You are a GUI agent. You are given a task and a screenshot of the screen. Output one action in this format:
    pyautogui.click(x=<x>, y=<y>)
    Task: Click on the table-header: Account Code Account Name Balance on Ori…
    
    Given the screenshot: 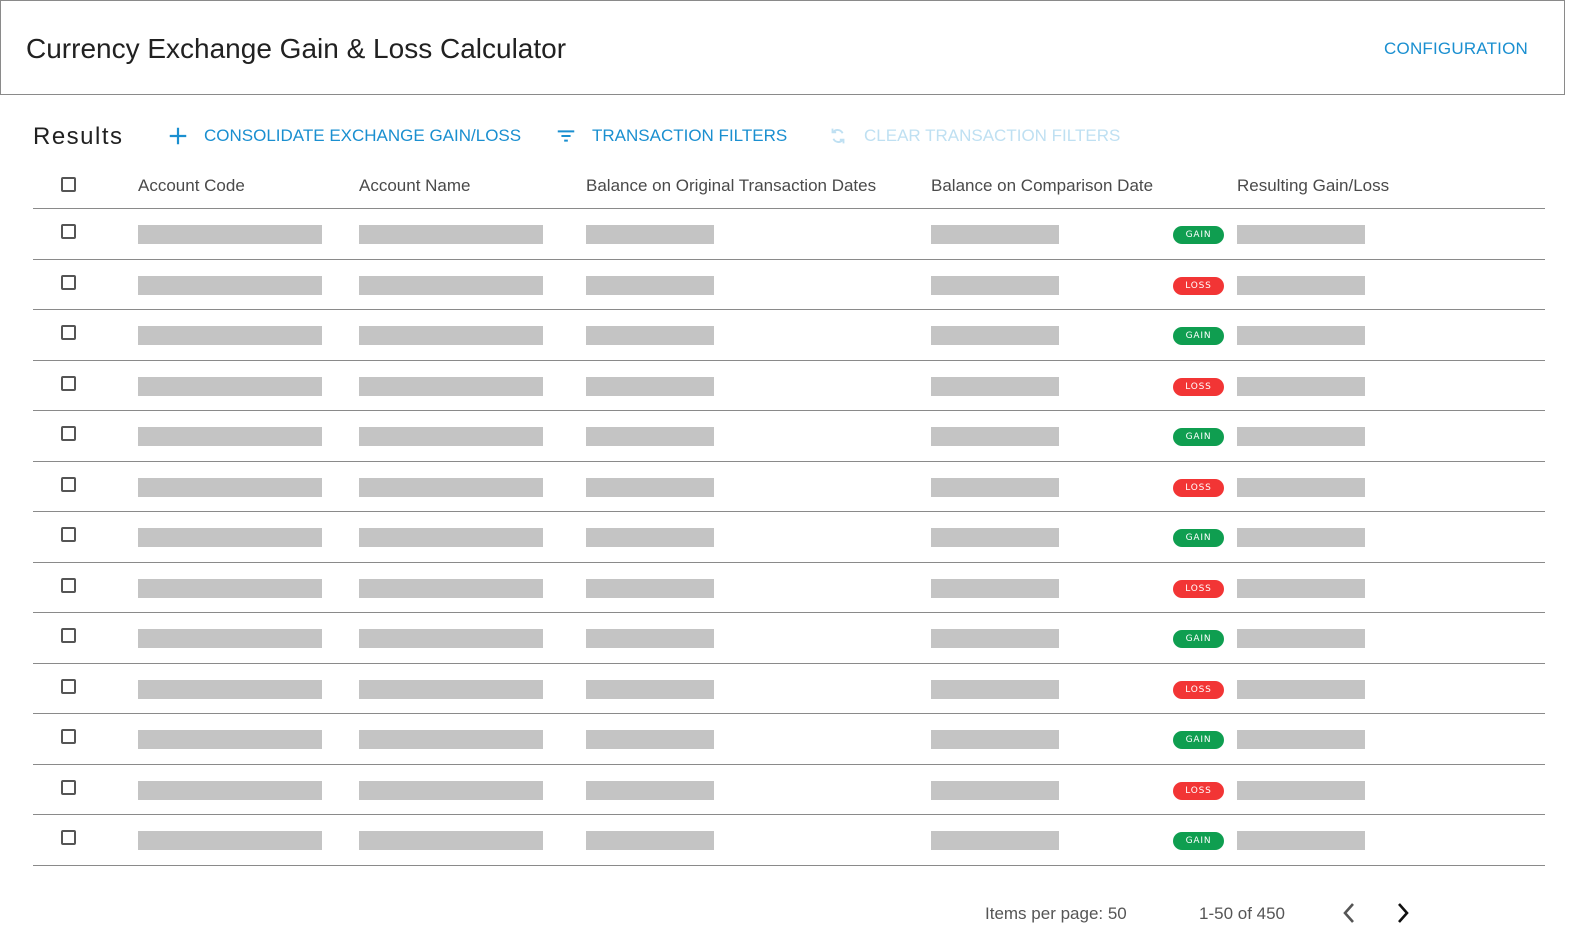 What is the action you would take?
    pyautogui.click(x=789, y=186)
    